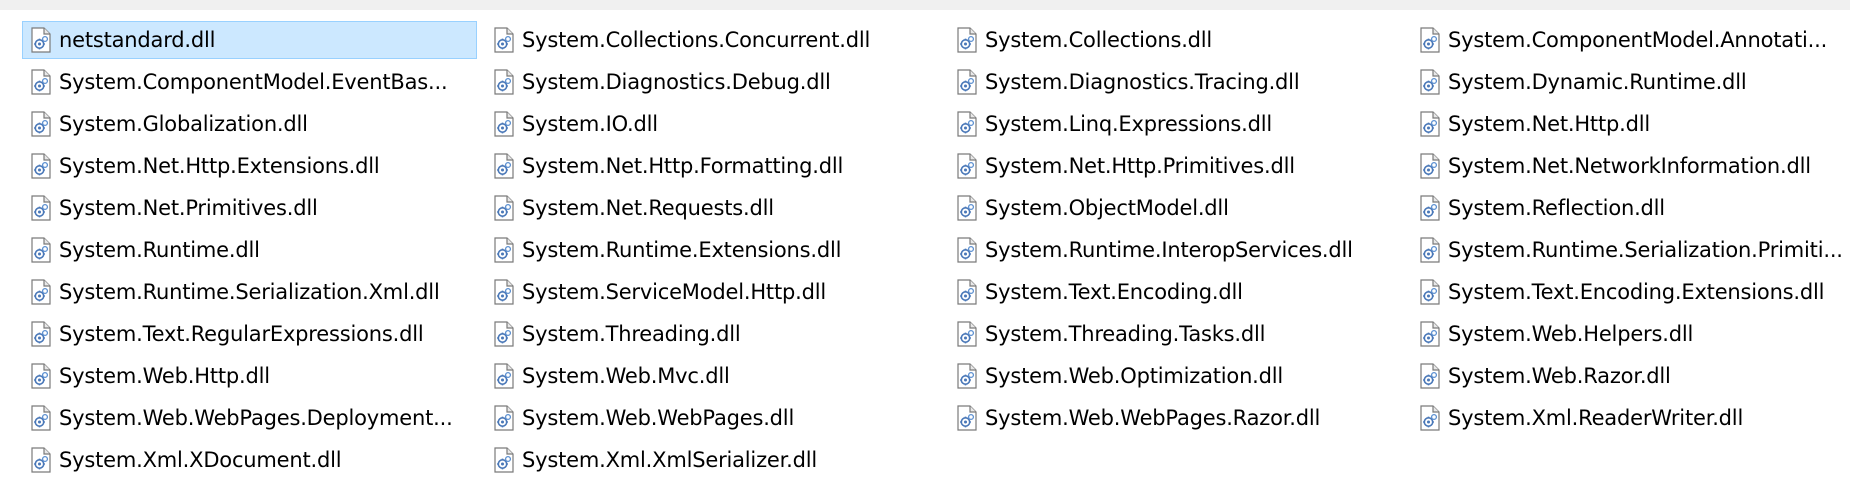 This screenshot has height=494, width=1850. I want to click on file-item: System.Runtime.Serialization.Xml.dll, so click(249, 292).